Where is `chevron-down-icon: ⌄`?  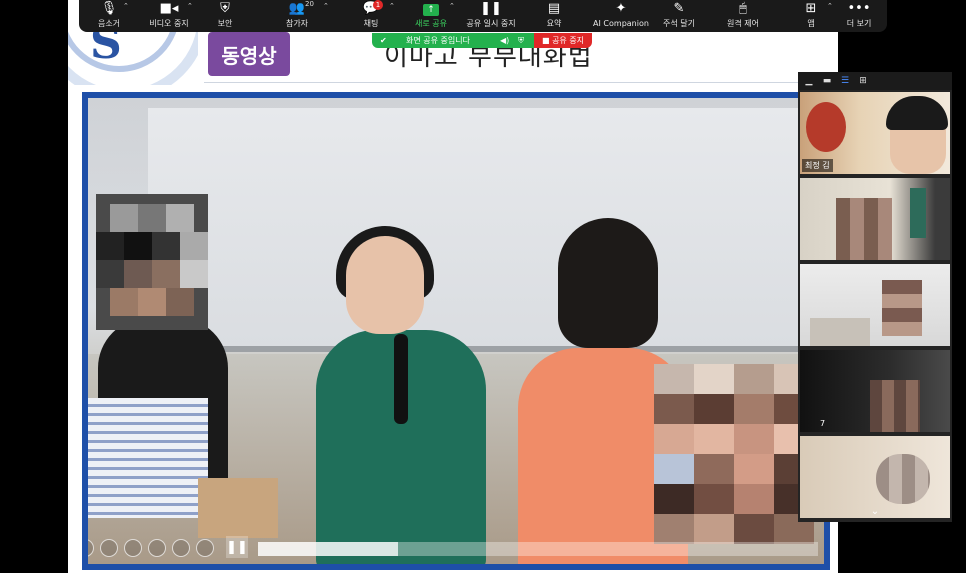
chevron-down-icon: ⌄ is located at coordinates (875, 512).